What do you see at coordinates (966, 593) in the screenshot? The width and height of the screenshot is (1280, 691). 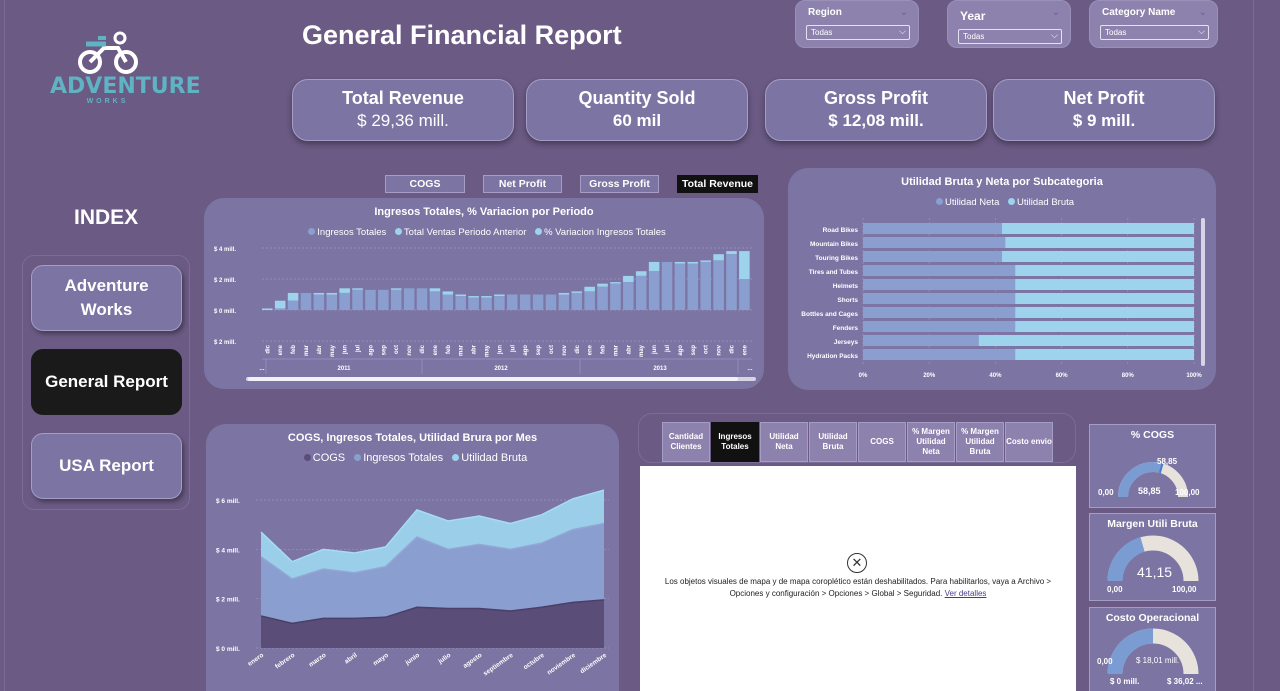 I see `details-link: Ver detalles` at bounding box center [966, 593].